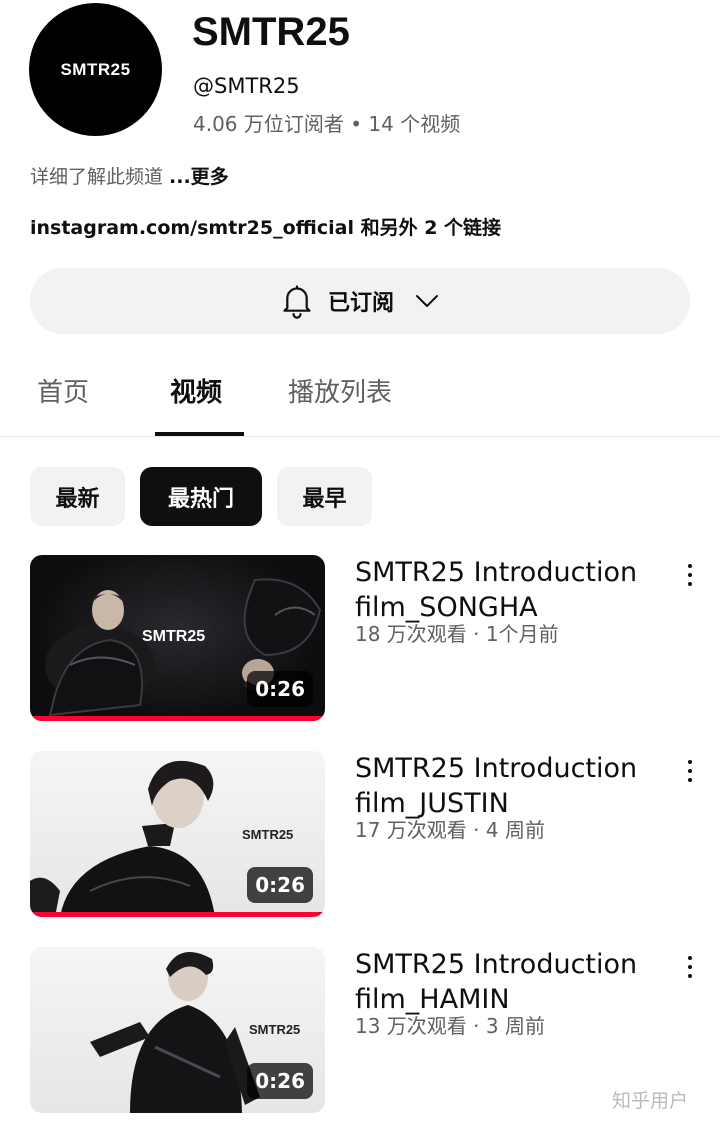 The width and height of the screenshot is (720, 1123). What do you see at coordinates (324, 496) in the screenshot?
I see `sort-chip-oldest: 最早` at bounding box center [324, 496].